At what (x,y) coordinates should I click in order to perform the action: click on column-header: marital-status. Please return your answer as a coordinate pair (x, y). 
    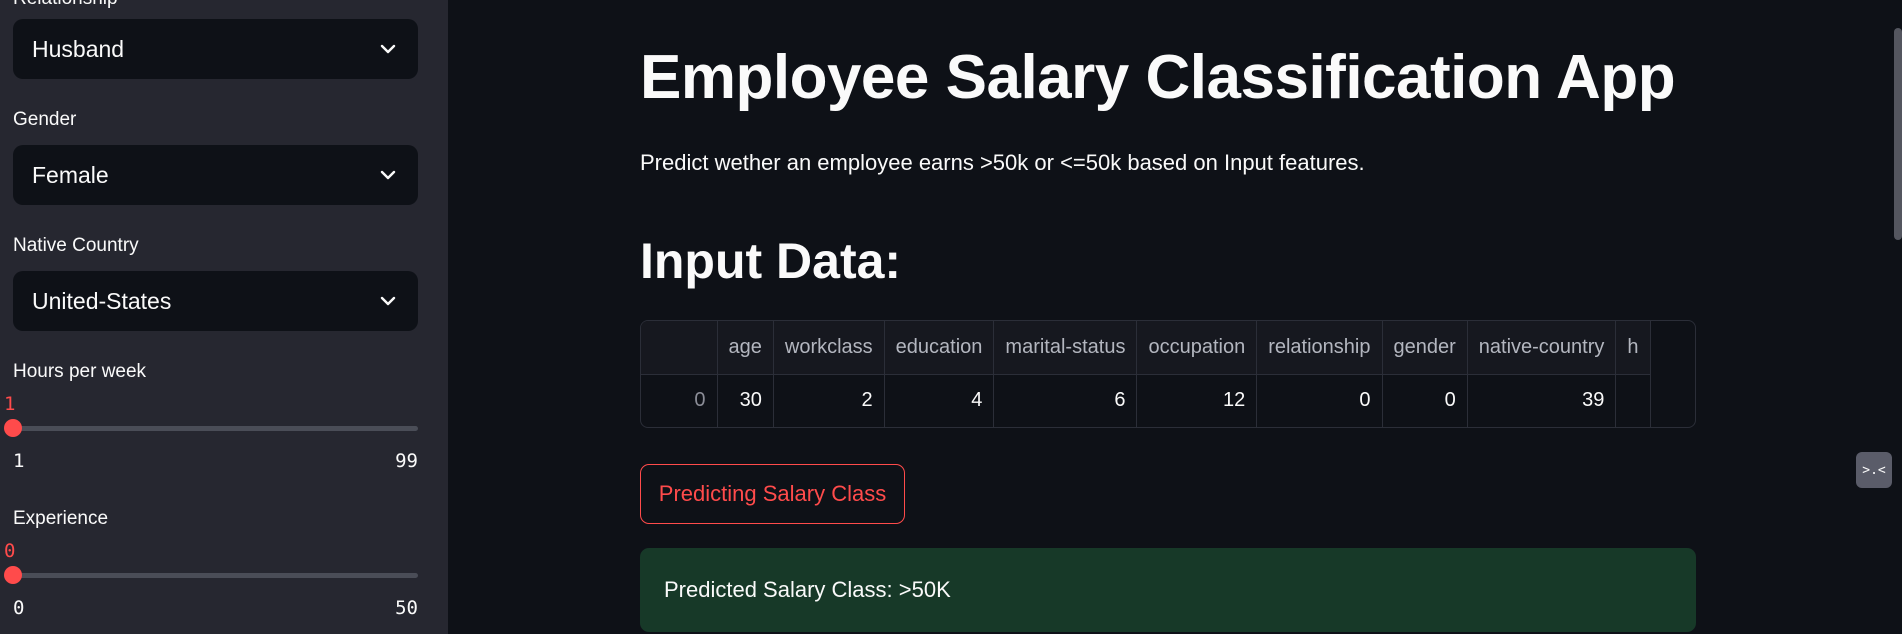
    Looking at the image, I should click on (1065, 348).